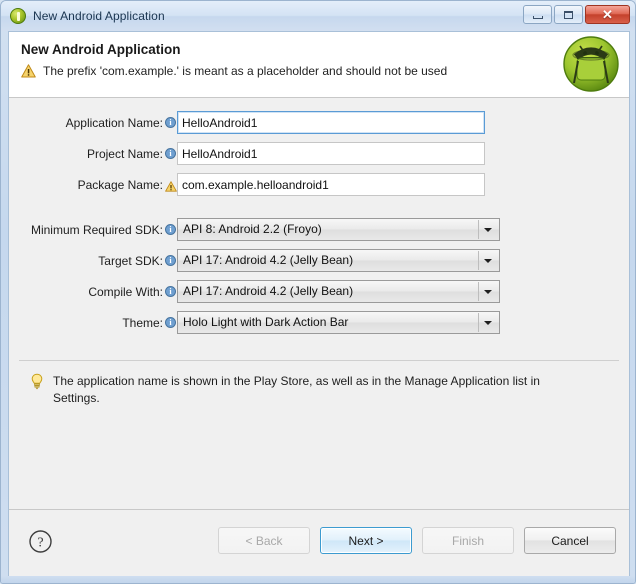  Describe the element at coordinates (266, 322) in the screenshot. I see `theme-value: Holo Light with Dark Action Bar` at that location.